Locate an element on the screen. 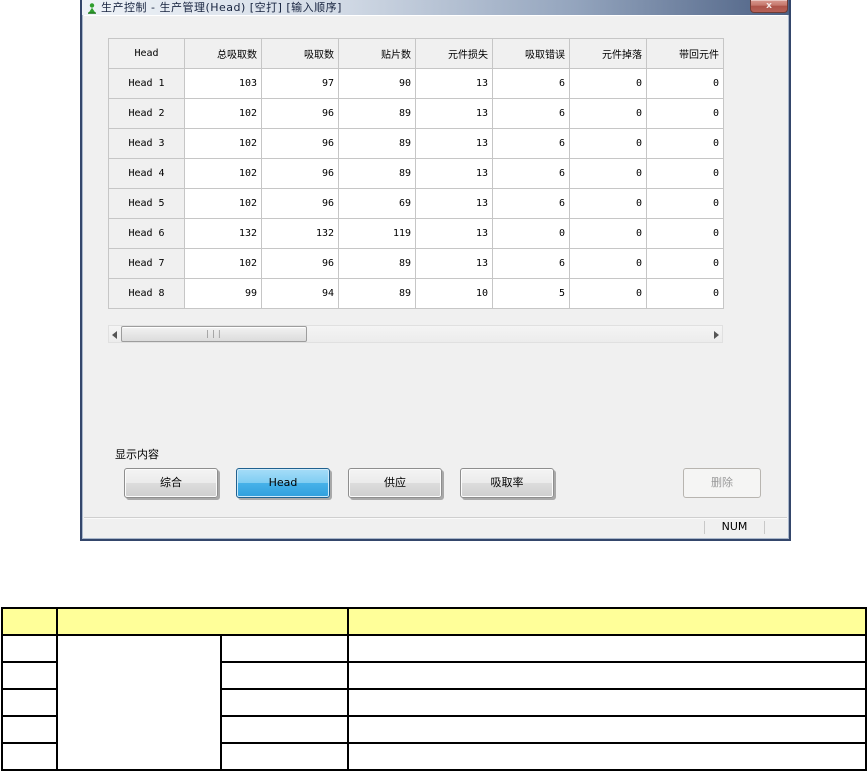  scroll-left-arrow-icon is located at coordinates (115, 334).